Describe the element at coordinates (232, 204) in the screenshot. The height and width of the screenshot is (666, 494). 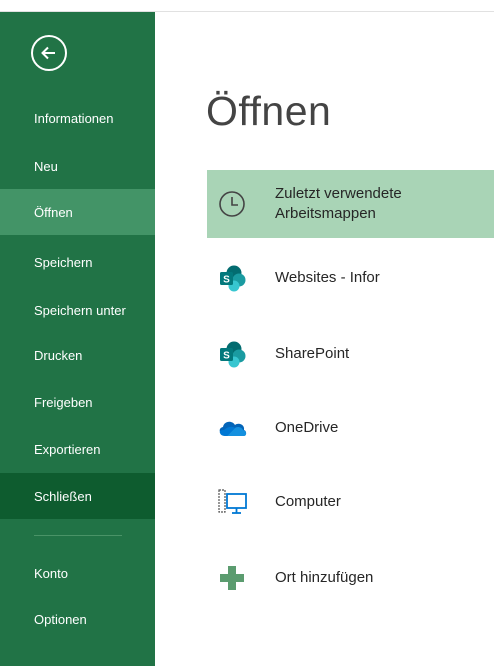
I see `clock-icon` at that location.